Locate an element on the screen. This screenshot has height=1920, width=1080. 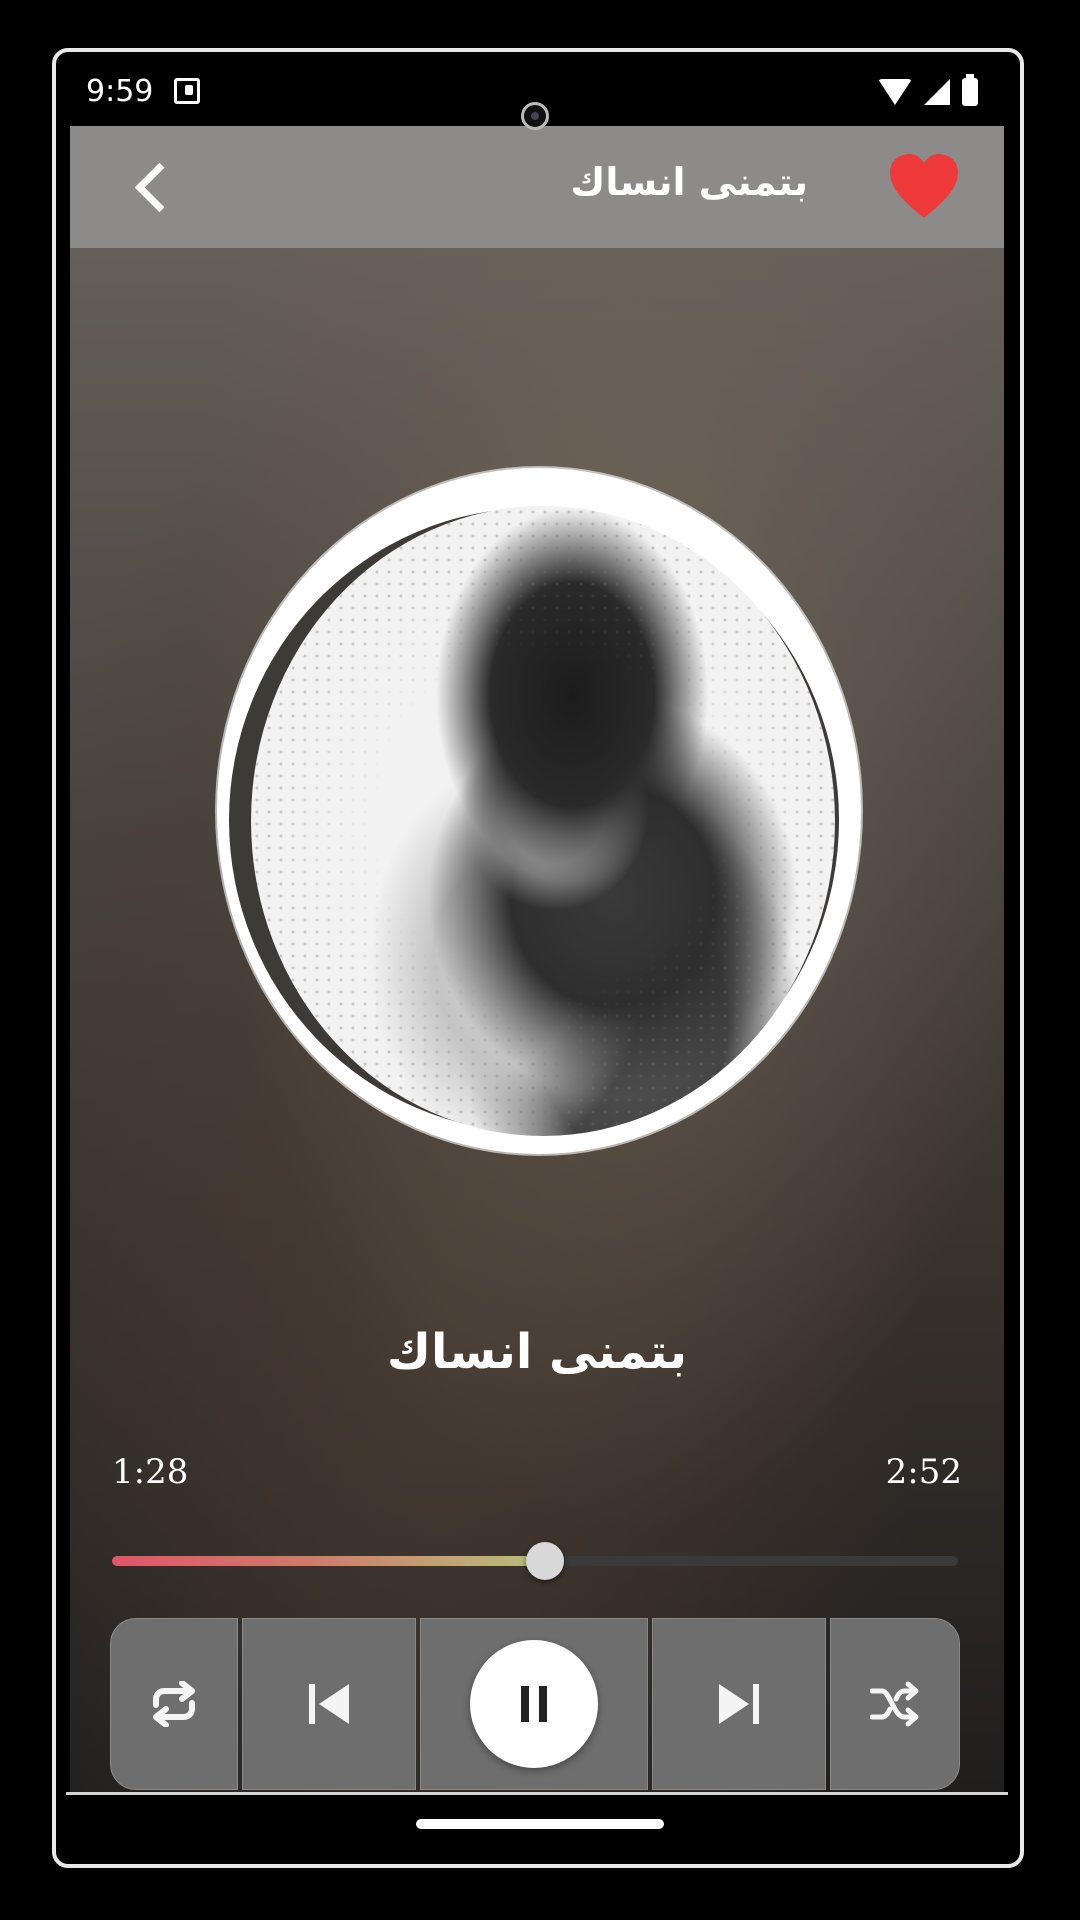
pause-icon is located at coordinates (534, 1704).